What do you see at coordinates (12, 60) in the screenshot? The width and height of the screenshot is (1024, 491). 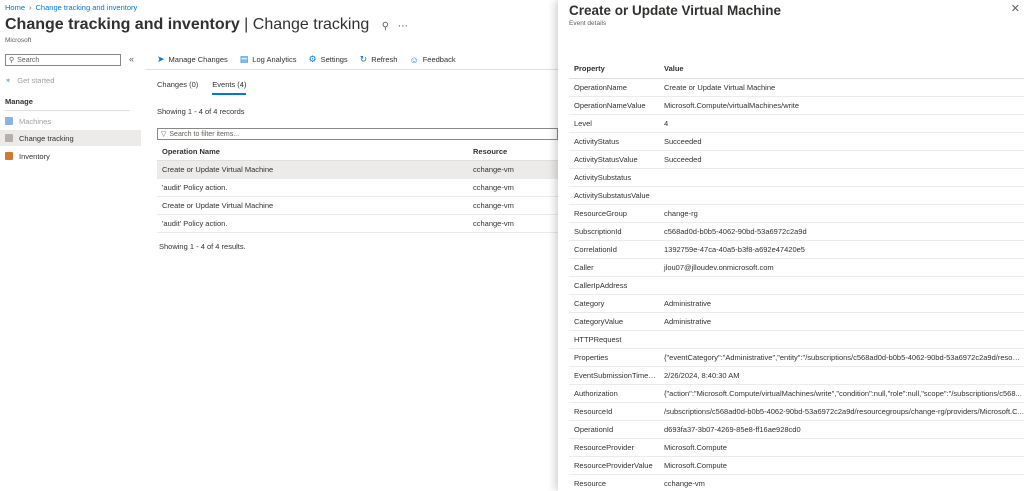 I see `search-icon: ⚲` at bounding box center [12, 60].